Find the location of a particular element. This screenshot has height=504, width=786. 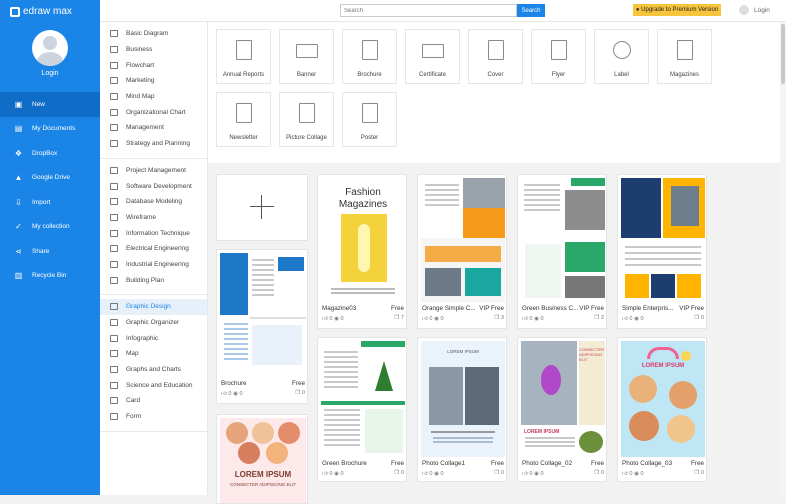

scrollbar is located at coordinates (783, 258).